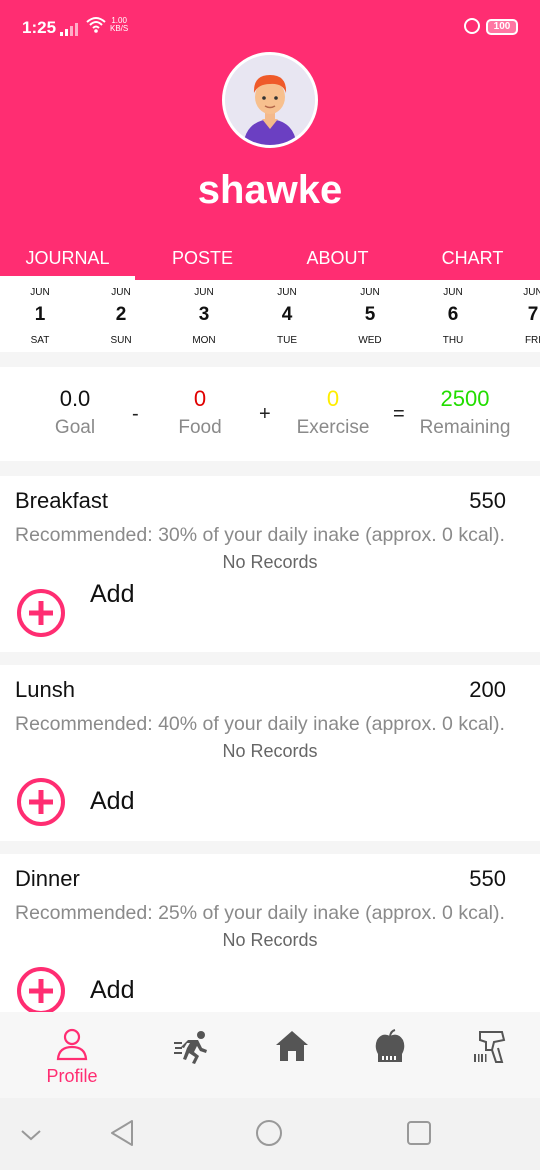 The width and height of the screenshot is (540, 1170). What do you see at coordinates (333, 398) in the screenshot?
I see `exercise-value: 0` at bounding box center [333, 398].